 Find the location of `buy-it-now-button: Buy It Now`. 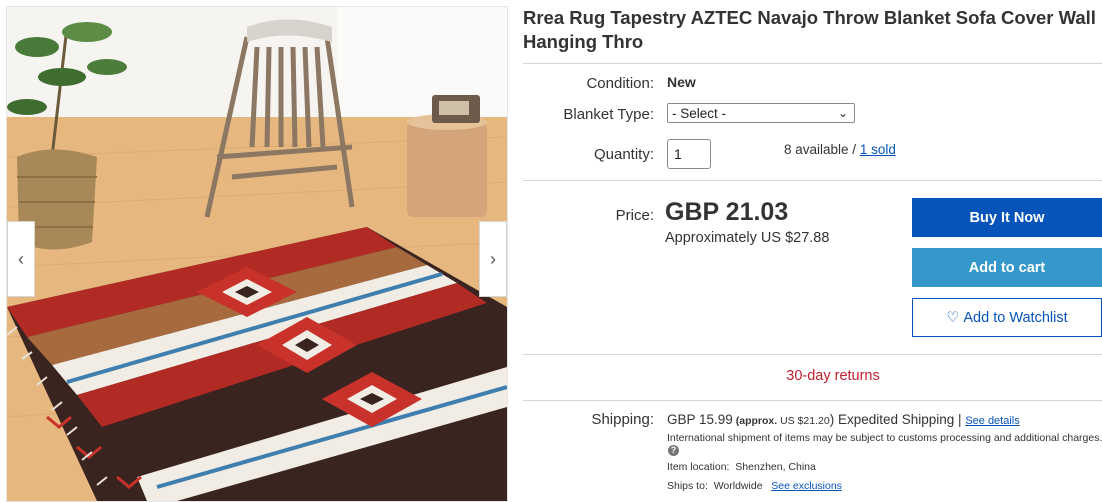

buy-it-now-button: Buy It Now is located at coordinates (1007, 217).